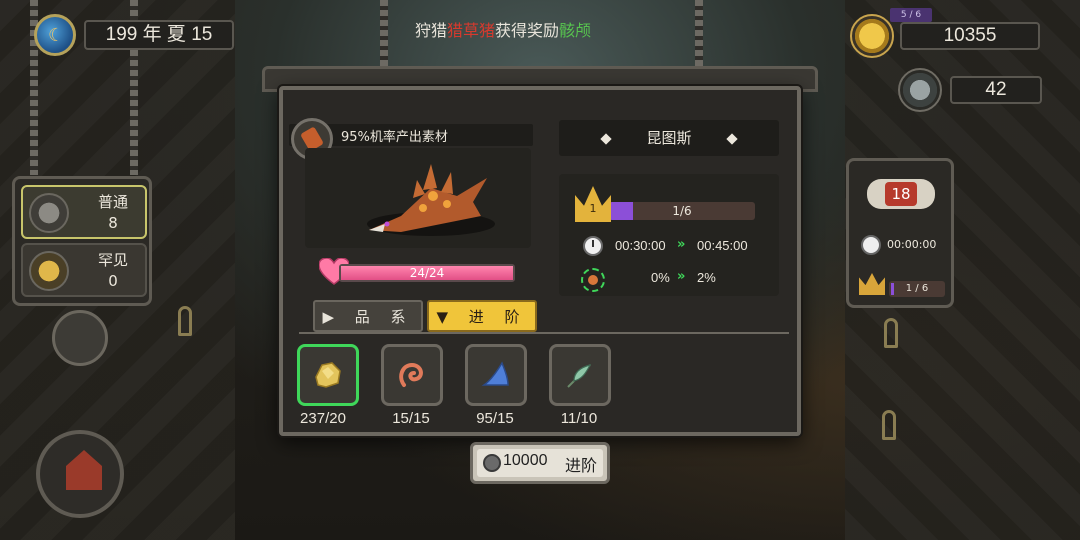 The width and height of the screenshot is (1080, 540). What do you see at coordinates (912, 244) in the screenshot?
I see `mini-timer-text: 00:00:00` at bounding box center [912, 244].